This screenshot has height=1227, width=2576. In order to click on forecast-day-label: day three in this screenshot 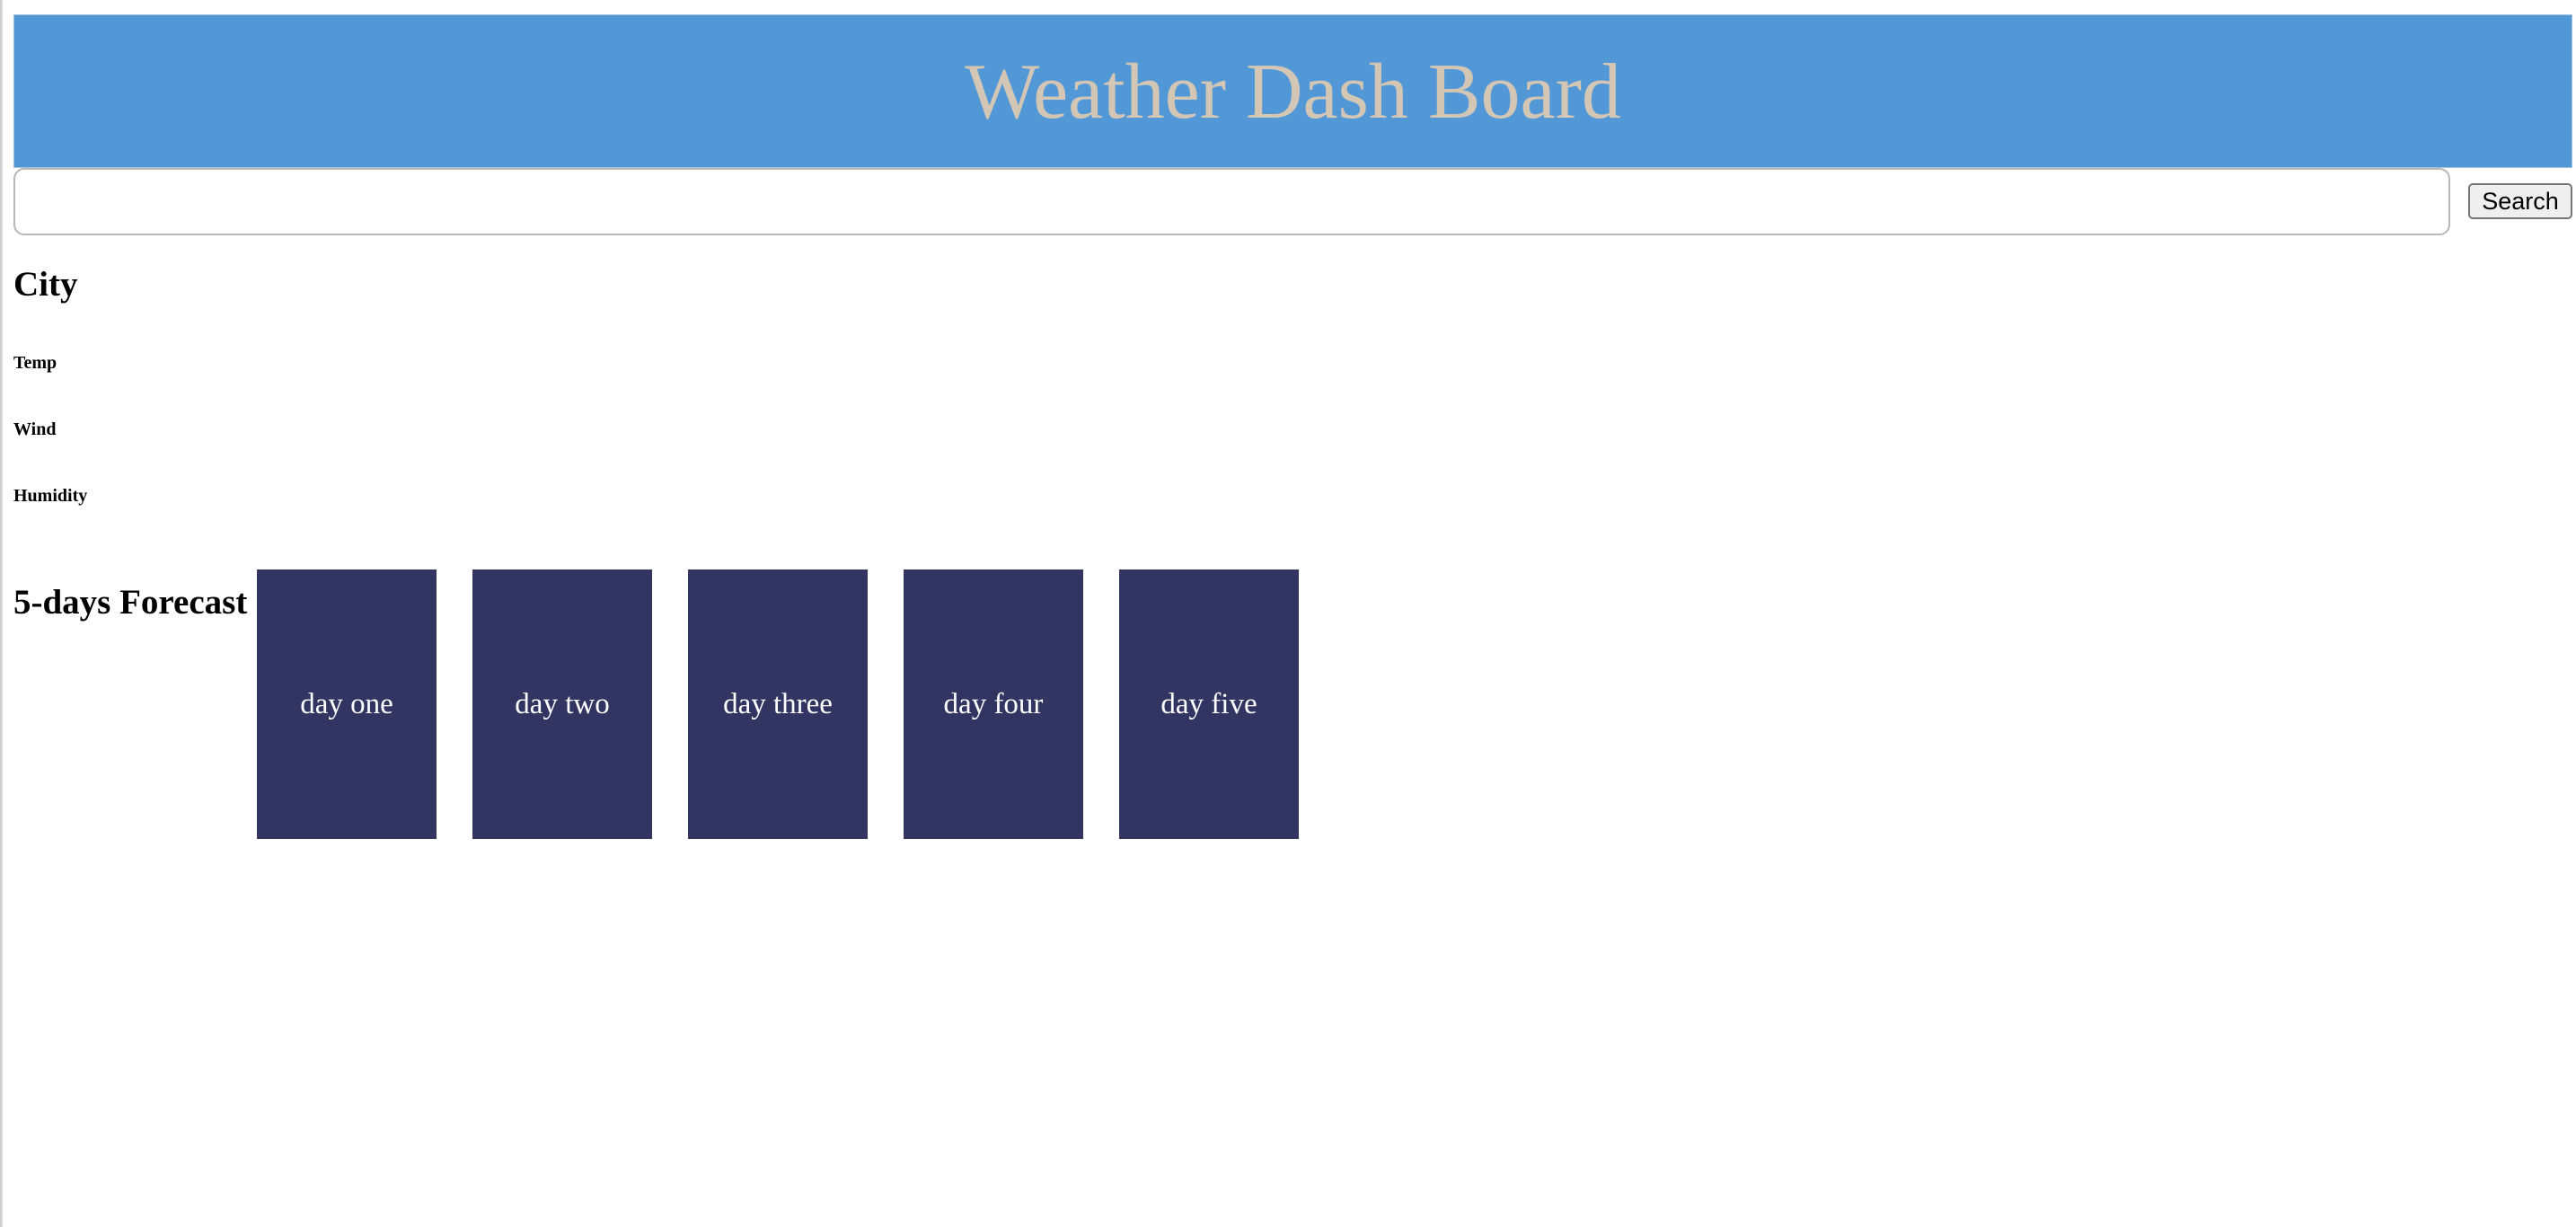, I will do `click(778, 703)`.